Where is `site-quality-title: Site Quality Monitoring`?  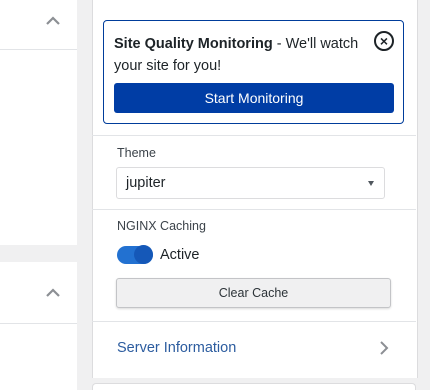 site-quality-title: Site Quality Monitoring is located at coordinates (193, 44).